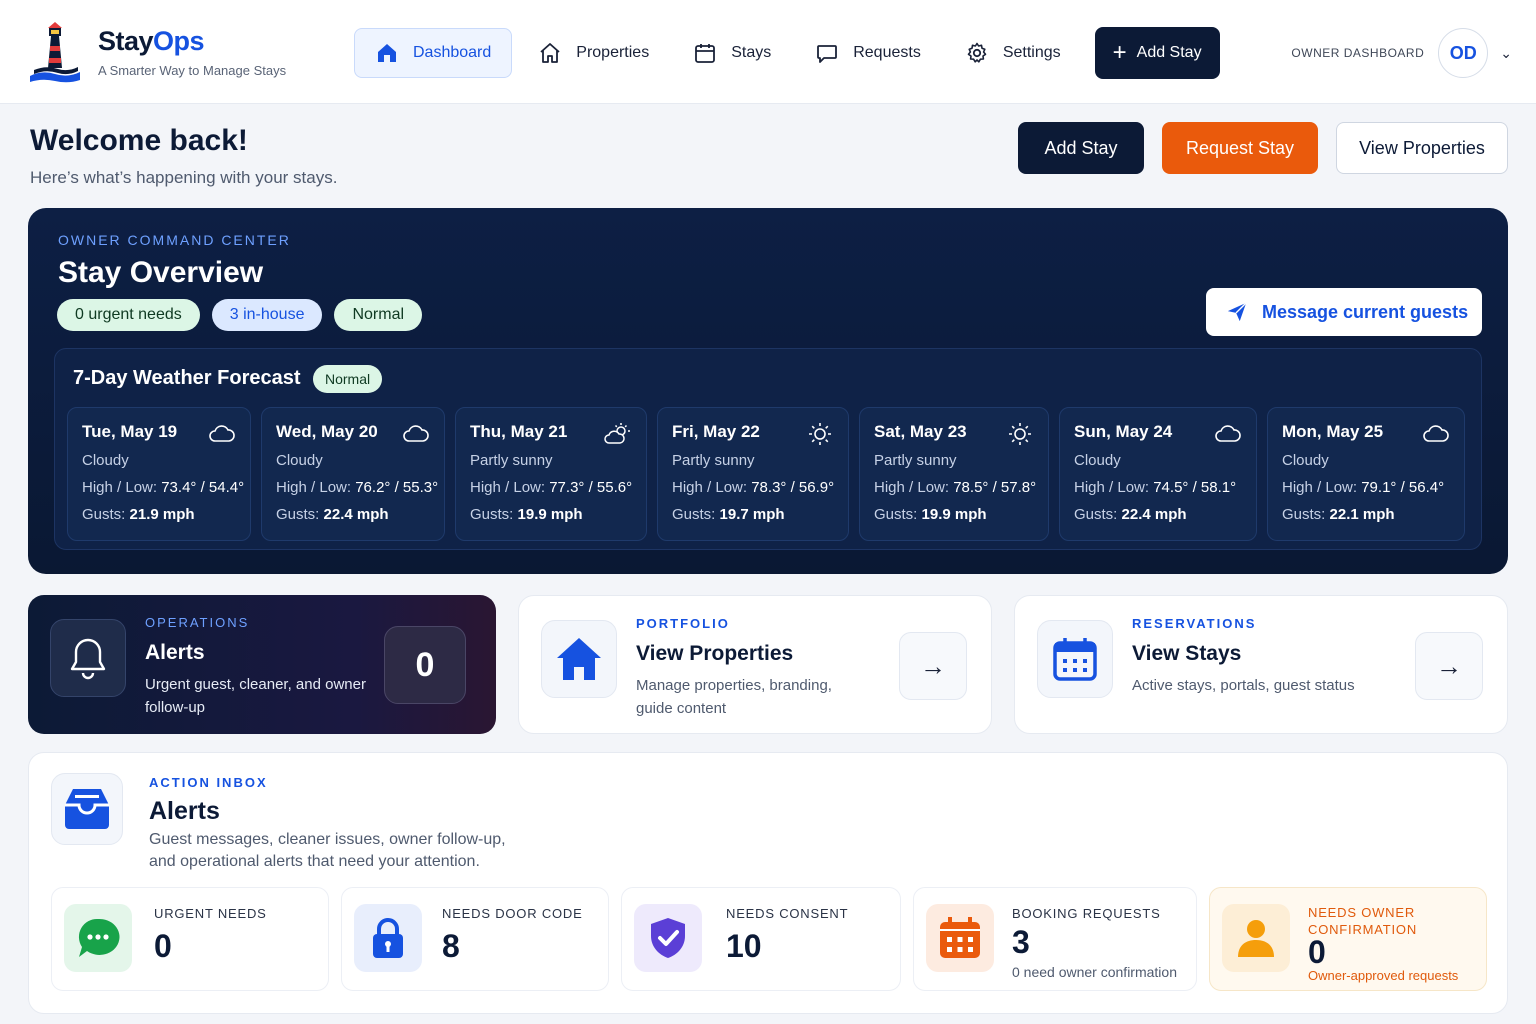 The width and height of the screenshot is (1536, 1024). Describe the element at coordinates (1506, 53) in the screenshot. I see `chevron-down-icon: ⌄` at that location.